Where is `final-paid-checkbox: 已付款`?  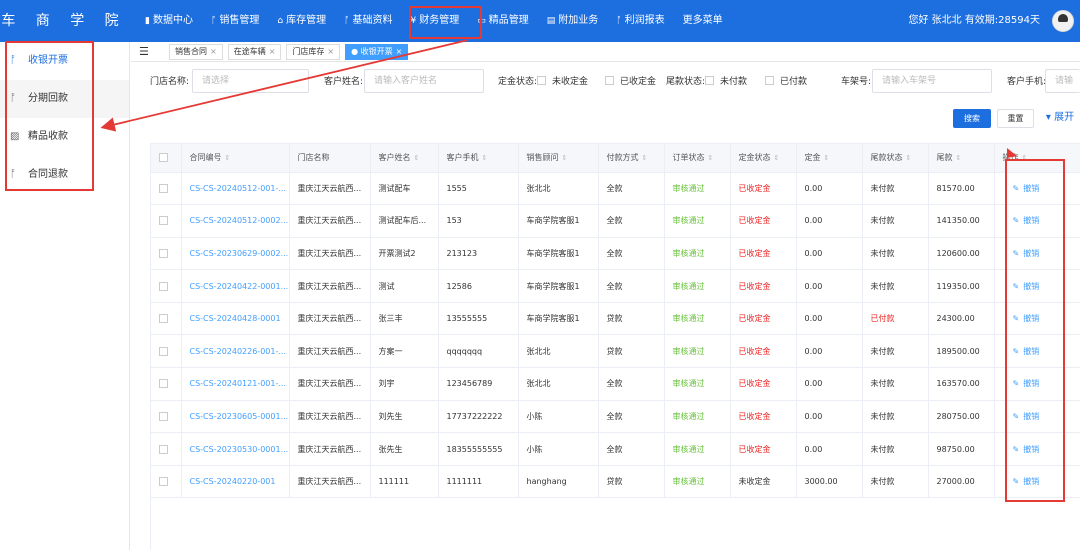 final-paid-checkbox: 已付款 is located at coordinates (786, 80).